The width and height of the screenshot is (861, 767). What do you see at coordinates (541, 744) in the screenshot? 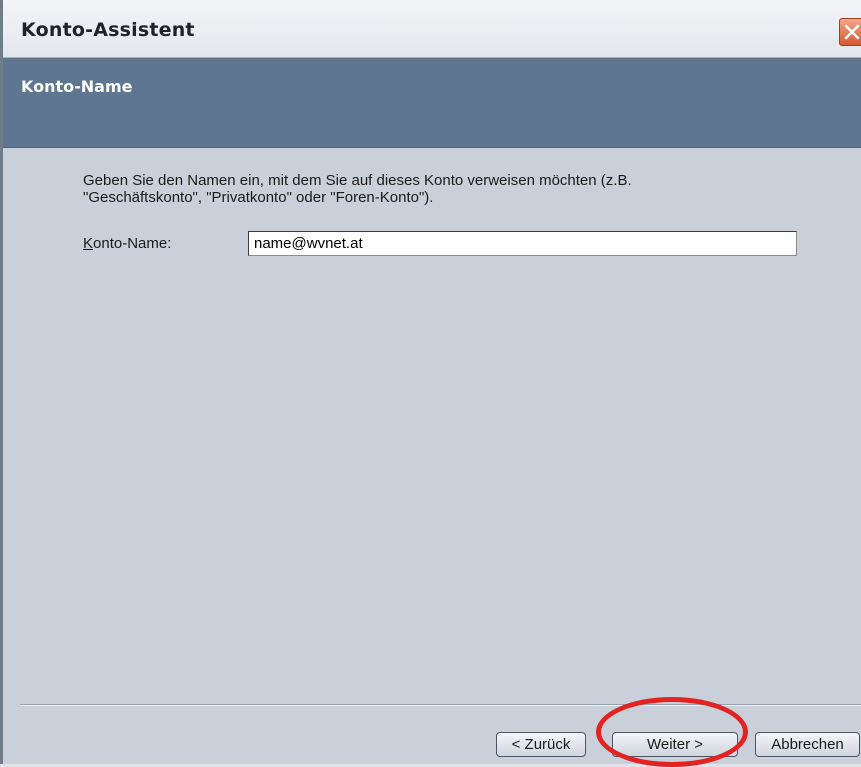
I see `back-button: < Zurück` at bounding box center [541, 744].